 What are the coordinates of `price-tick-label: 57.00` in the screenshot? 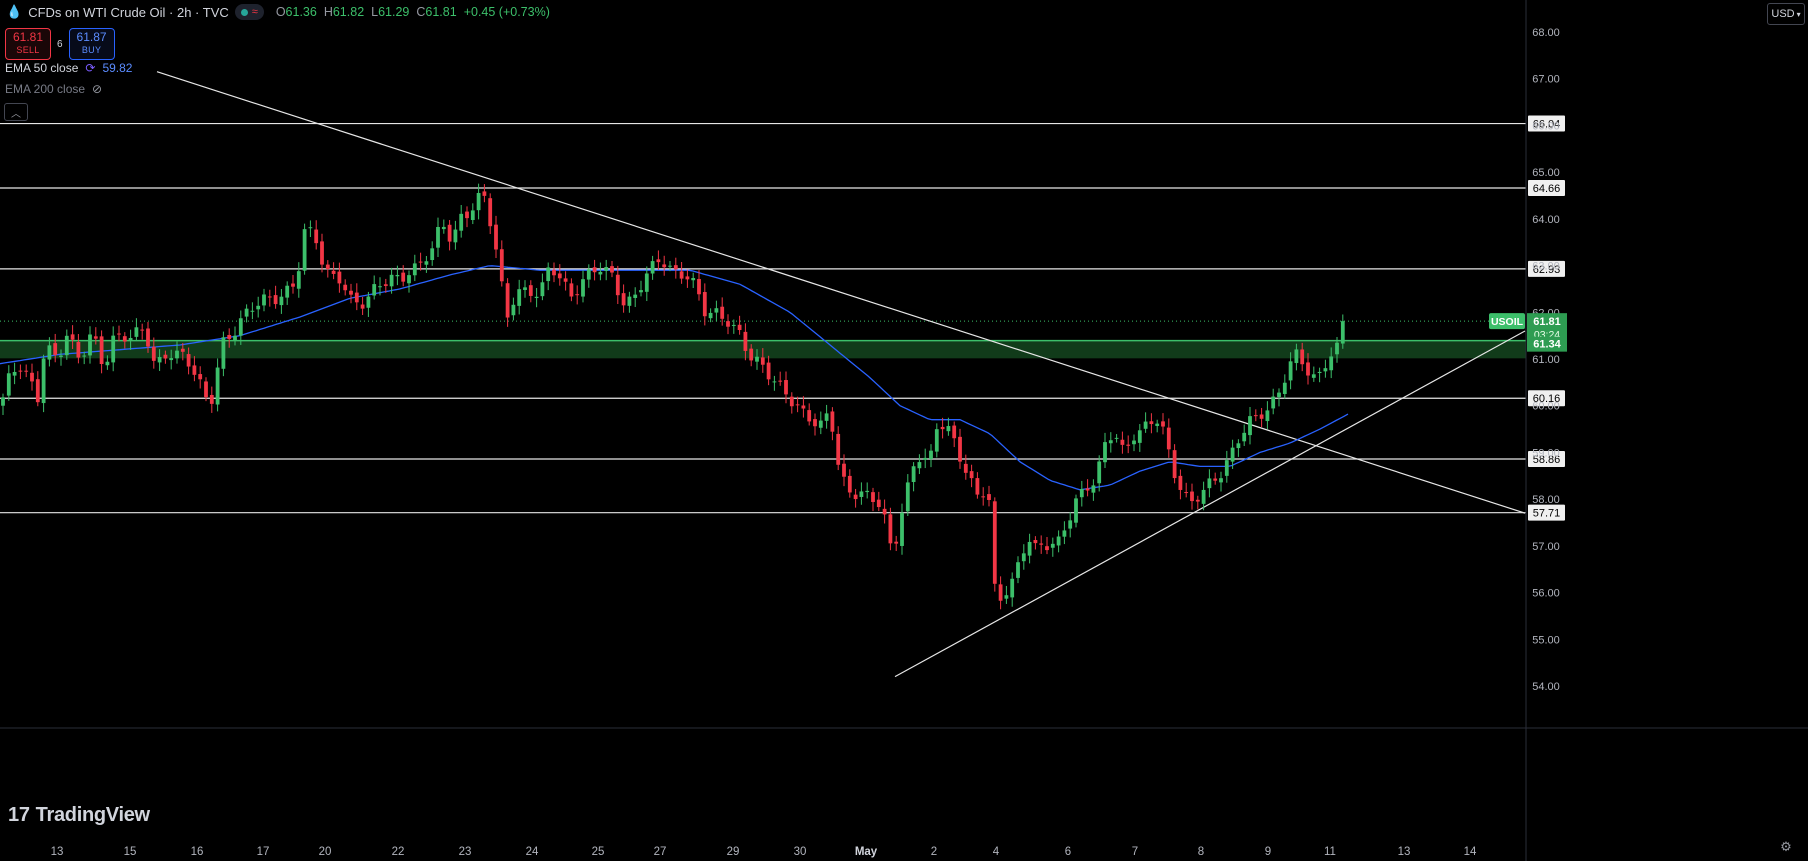 It's located at (1546, 547).